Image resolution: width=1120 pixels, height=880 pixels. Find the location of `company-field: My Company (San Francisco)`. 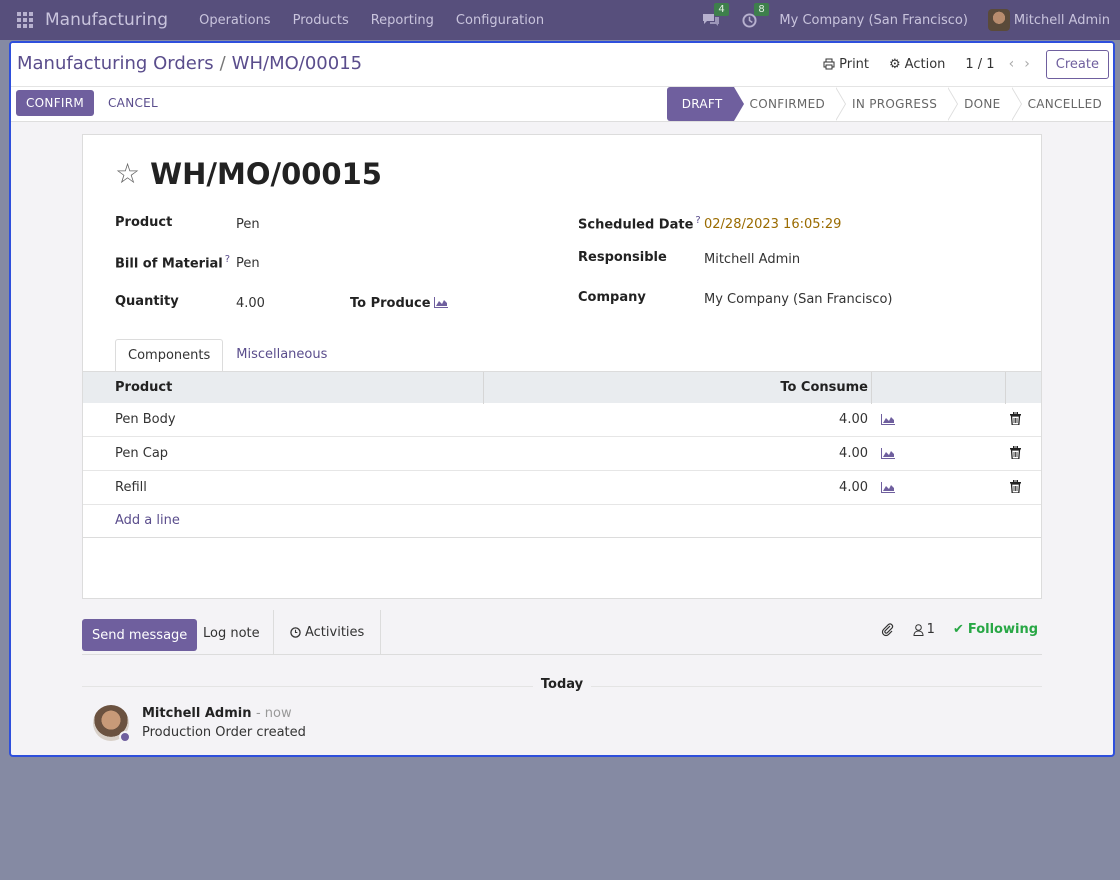

company-field: My Company (San Francisco) is located at coordinates (798, 299).